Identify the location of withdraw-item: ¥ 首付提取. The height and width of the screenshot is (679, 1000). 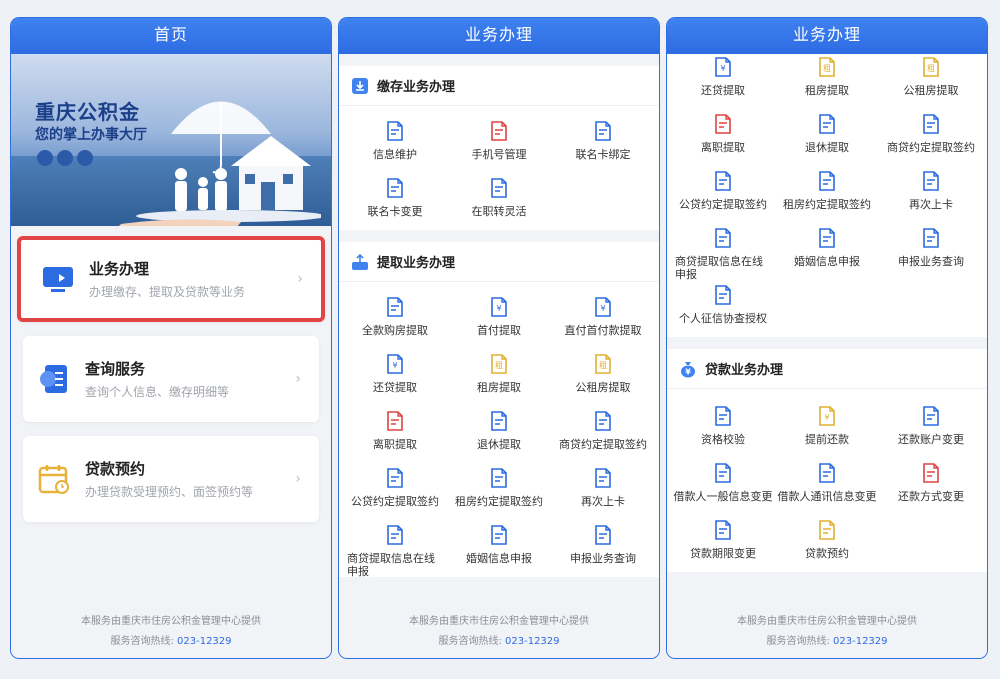
(499, 316).